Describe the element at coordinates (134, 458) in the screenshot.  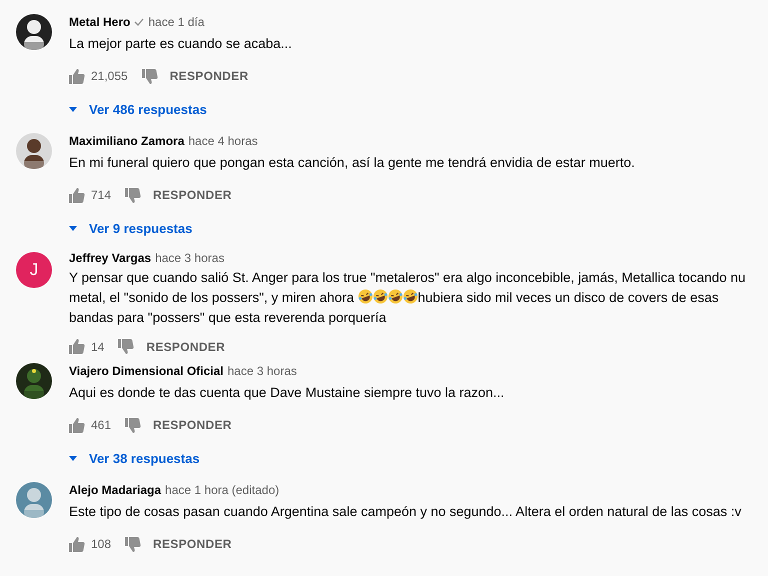
I see `view-replies-button: Ver 38 respuestas` at that location.